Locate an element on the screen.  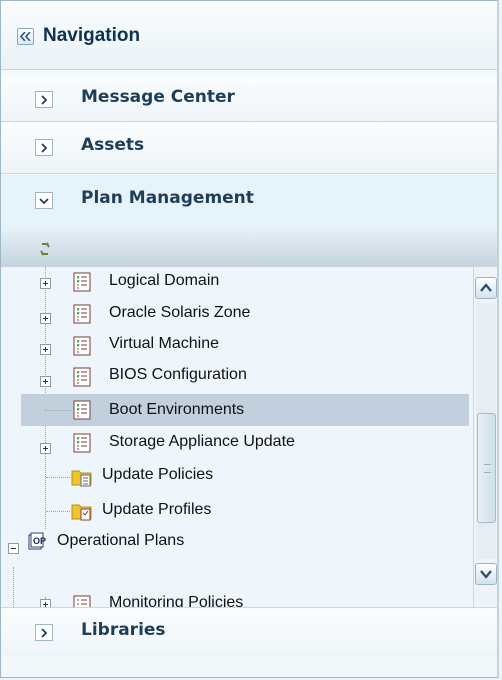
tree-item-selected: Boot Environments is located at coordinates (245, 410).